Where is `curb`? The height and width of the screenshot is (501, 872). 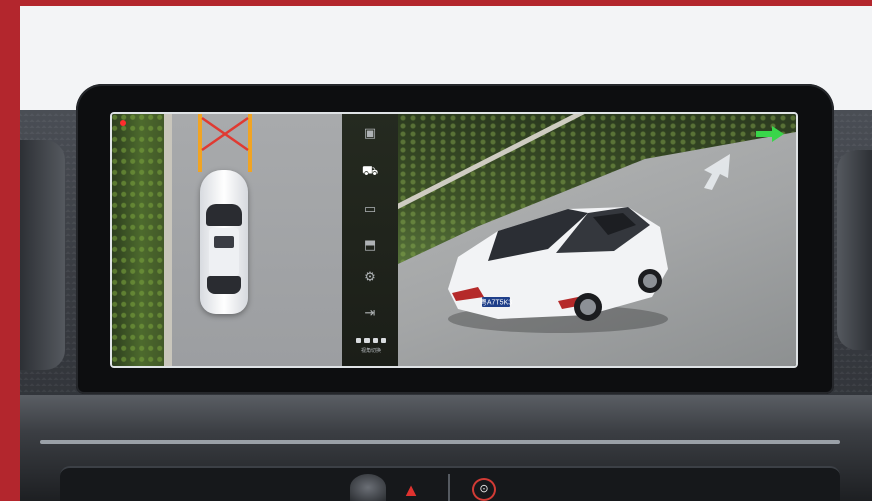 curb is located at coordinates (168, 240).